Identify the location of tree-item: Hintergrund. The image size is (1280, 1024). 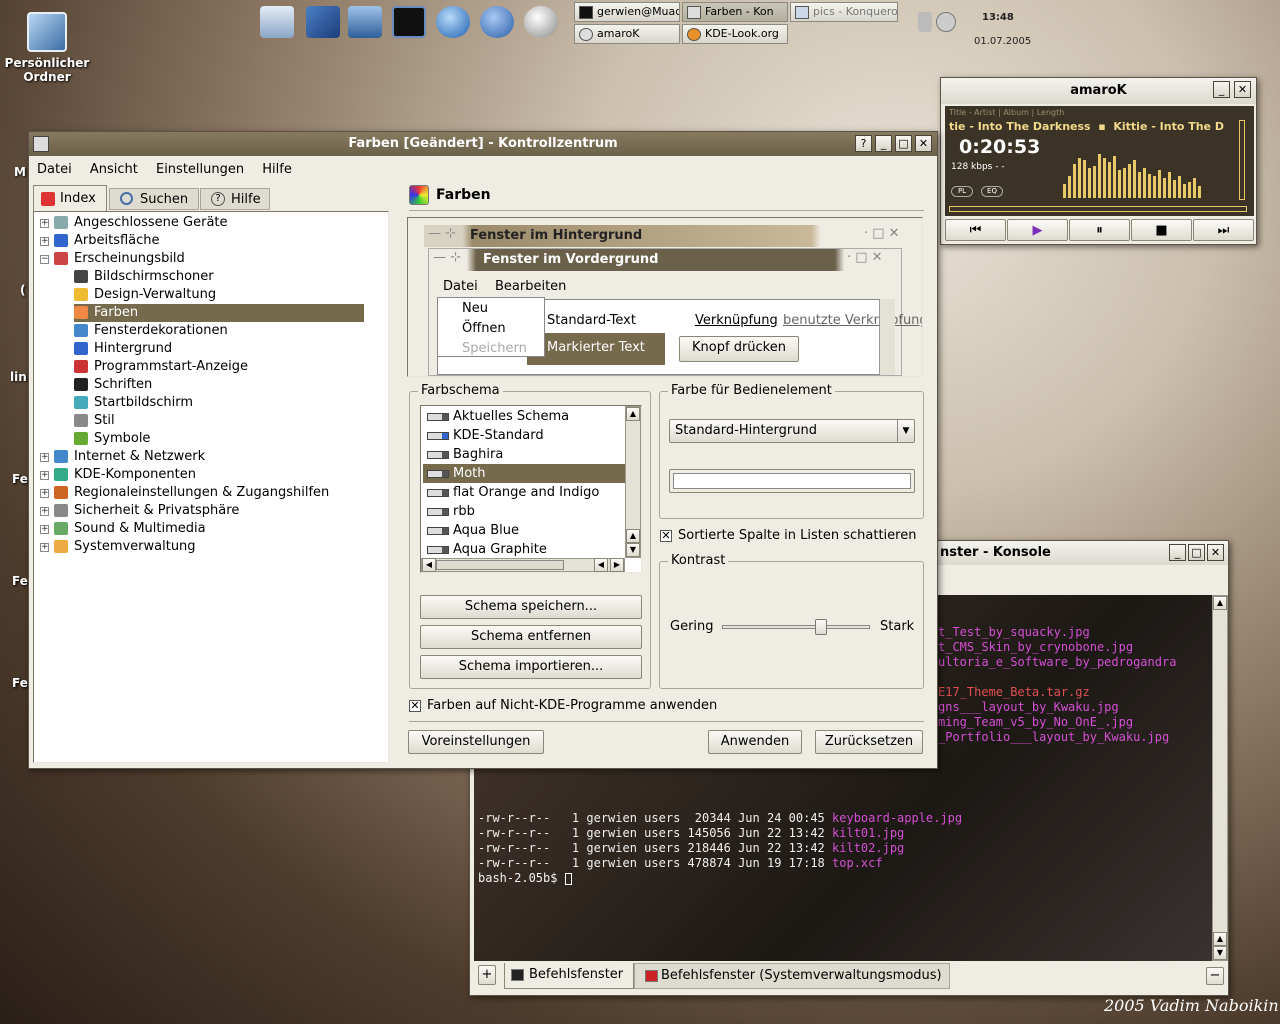
(123, 349).